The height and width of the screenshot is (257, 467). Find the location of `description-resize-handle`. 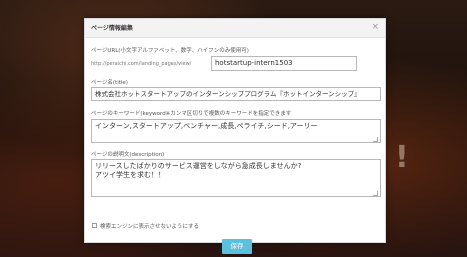

description-resize-handle is located at coordinates (375, 193).